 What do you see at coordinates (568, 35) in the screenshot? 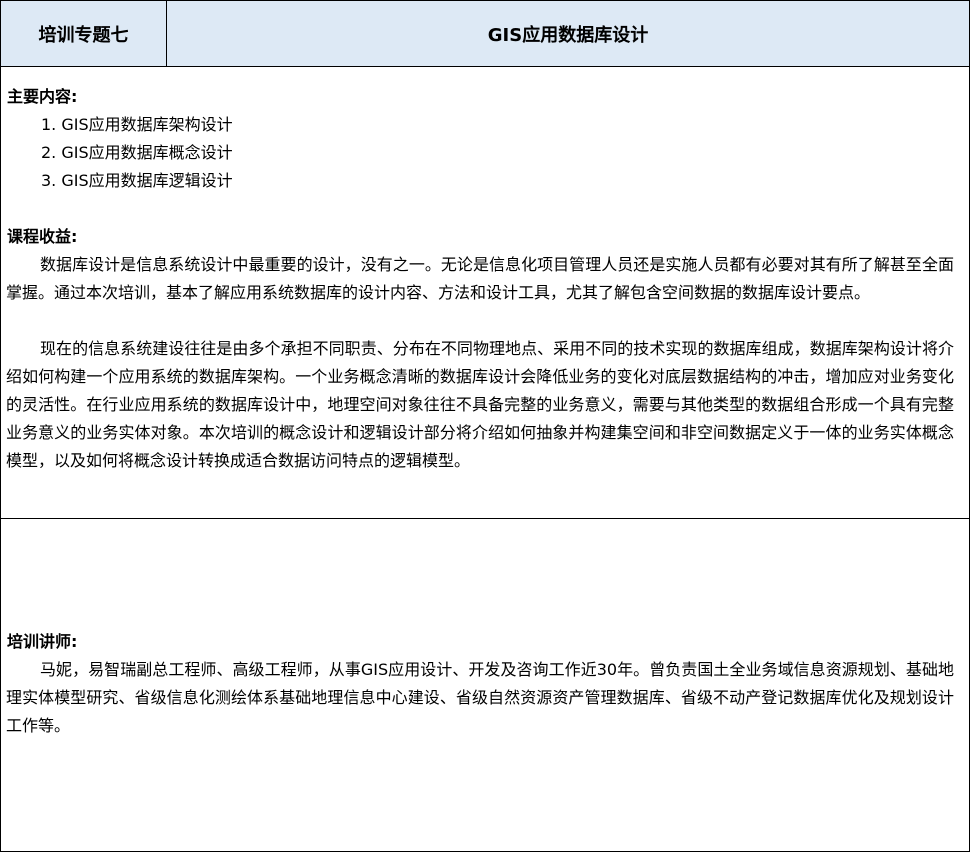
I see `topic-title: GIS应用数据库设计` at bounding box center [568, 35].